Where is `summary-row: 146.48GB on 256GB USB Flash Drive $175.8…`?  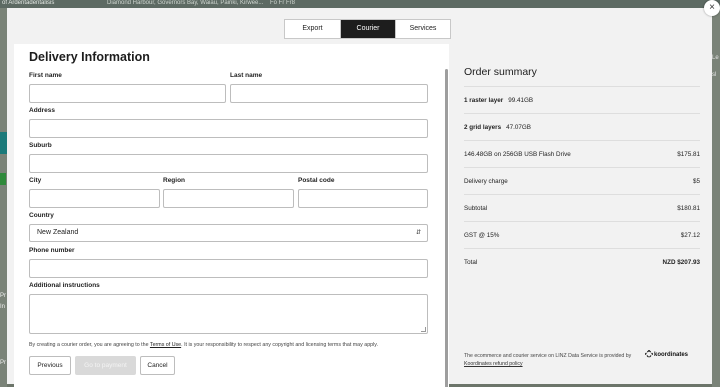
summary-row: 146.48GB on 256GB USB Flash Drive $175.8… is located at coordinates (582, 153).